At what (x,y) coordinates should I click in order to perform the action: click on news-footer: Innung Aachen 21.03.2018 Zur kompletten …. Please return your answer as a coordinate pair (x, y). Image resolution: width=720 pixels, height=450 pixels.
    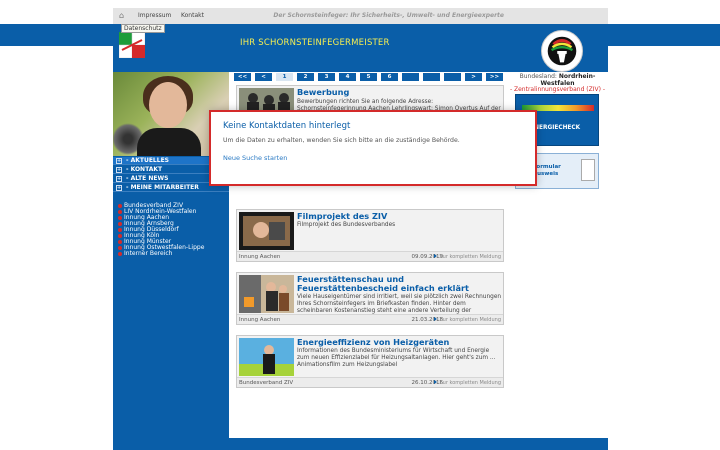
    Looking at the image, I should click on (370, 319).